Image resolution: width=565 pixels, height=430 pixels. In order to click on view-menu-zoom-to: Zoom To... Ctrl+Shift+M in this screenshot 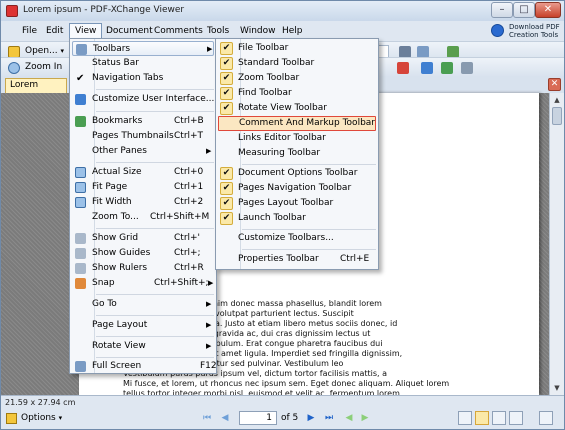, I will do `click(143, 217)`.